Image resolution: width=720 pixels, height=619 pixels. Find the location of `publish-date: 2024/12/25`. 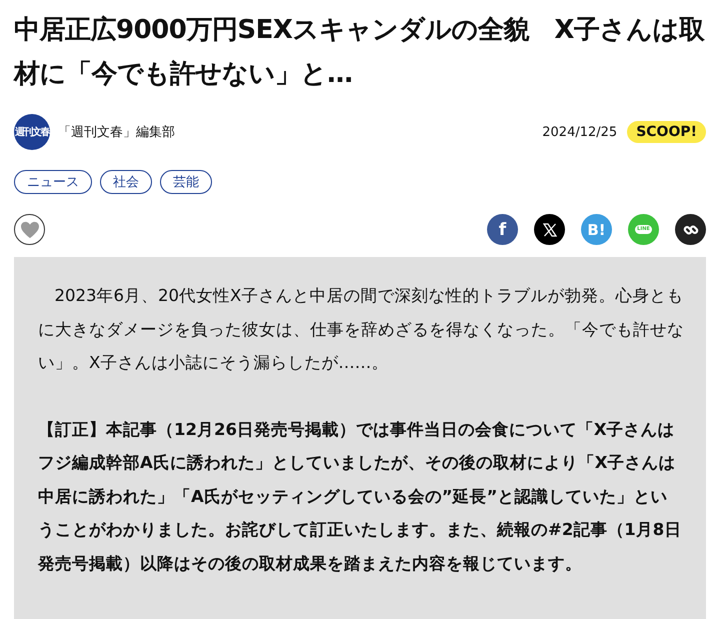

publish-date: 2024/12/25 is located at coordinates (580, 132).